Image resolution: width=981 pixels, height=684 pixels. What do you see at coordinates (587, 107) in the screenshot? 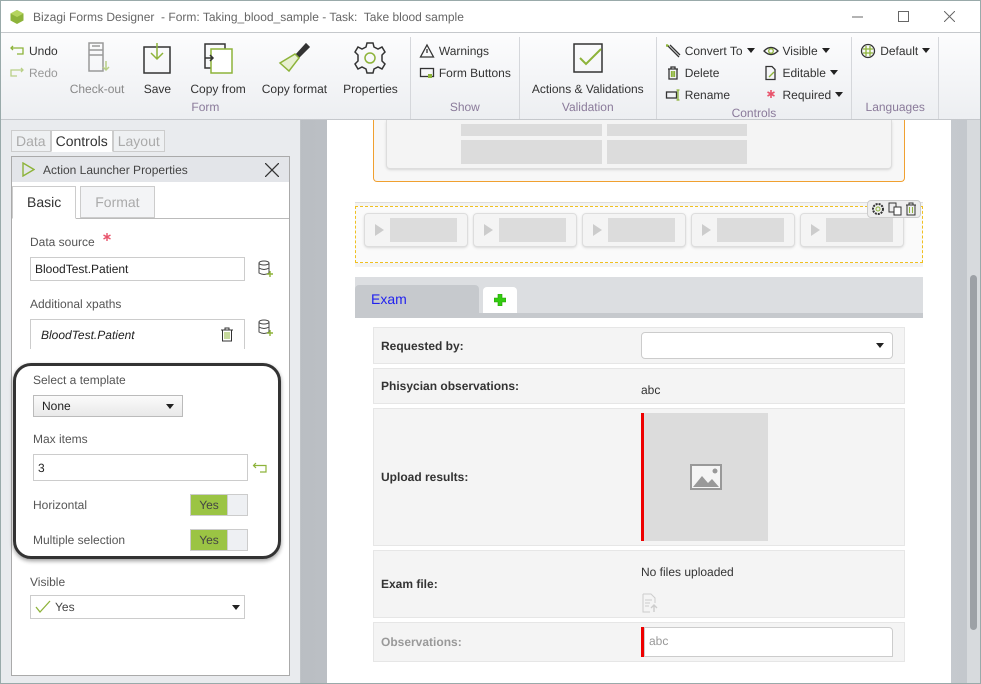
I see `group-label: Validation` at bounding box center [587, 107].